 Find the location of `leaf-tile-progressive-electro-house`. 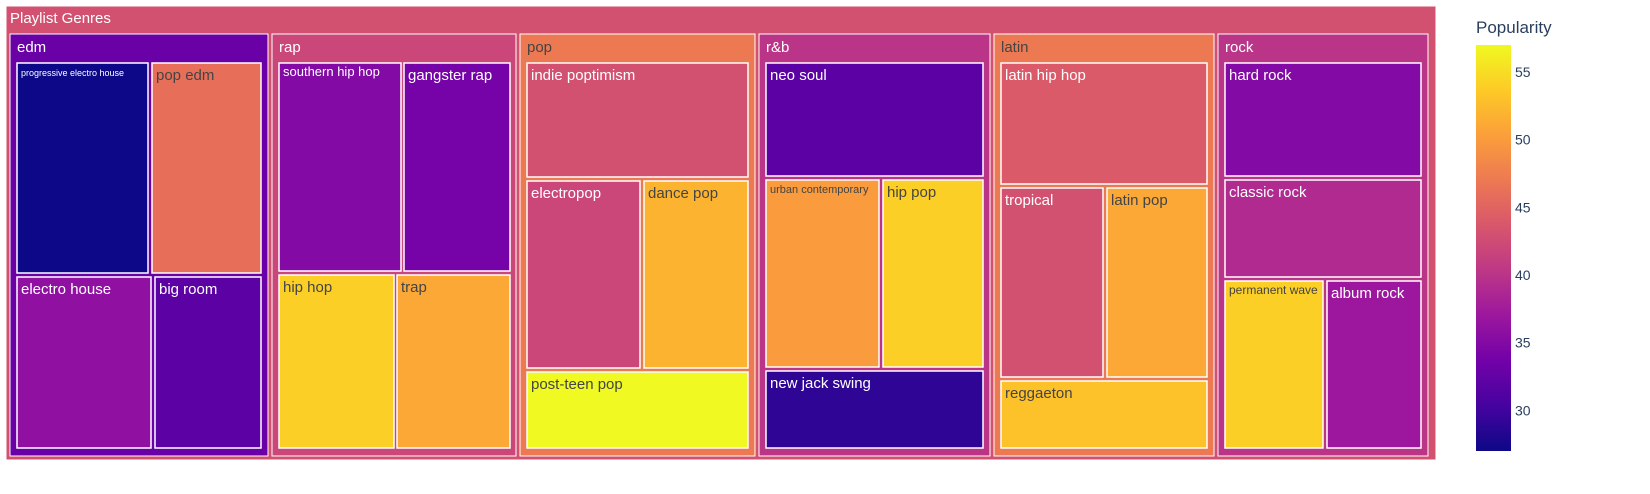

leaf-tile-progressive-electro-house is located at coordinates (82, 168).